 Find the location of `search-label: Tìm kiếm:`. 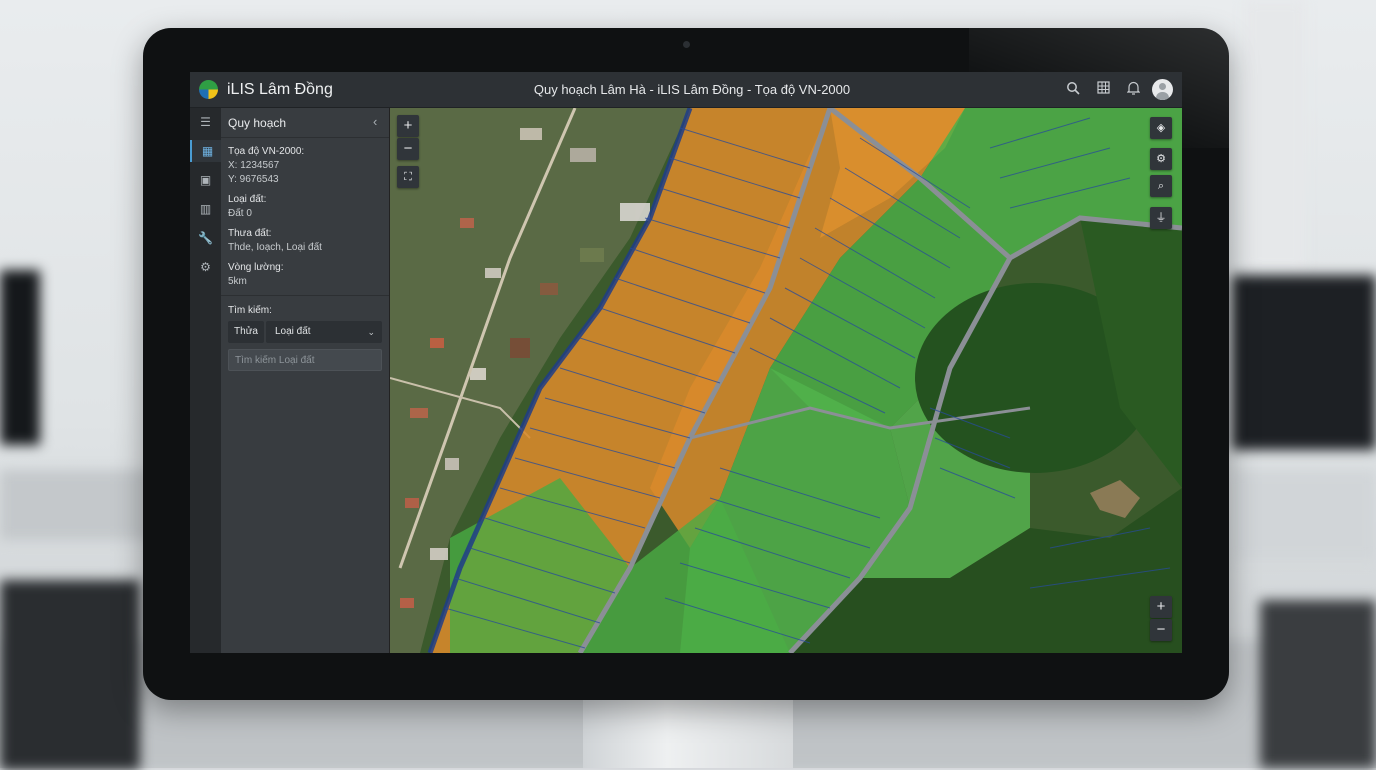

search-label: Tìm kiếm: is located at coordinates (250, 310).